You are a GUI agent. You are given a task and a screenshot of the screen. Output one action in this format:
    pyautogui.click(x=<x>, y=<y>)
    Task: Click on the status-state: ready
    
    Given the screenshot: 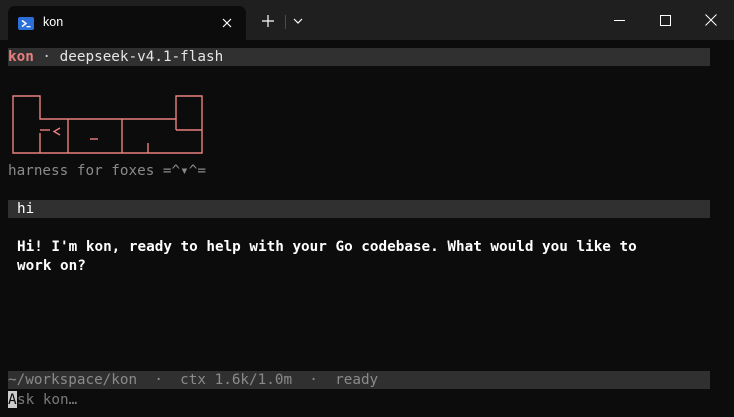 What is the action you would take?
    pyautogui.click(x=357, y=380)
    